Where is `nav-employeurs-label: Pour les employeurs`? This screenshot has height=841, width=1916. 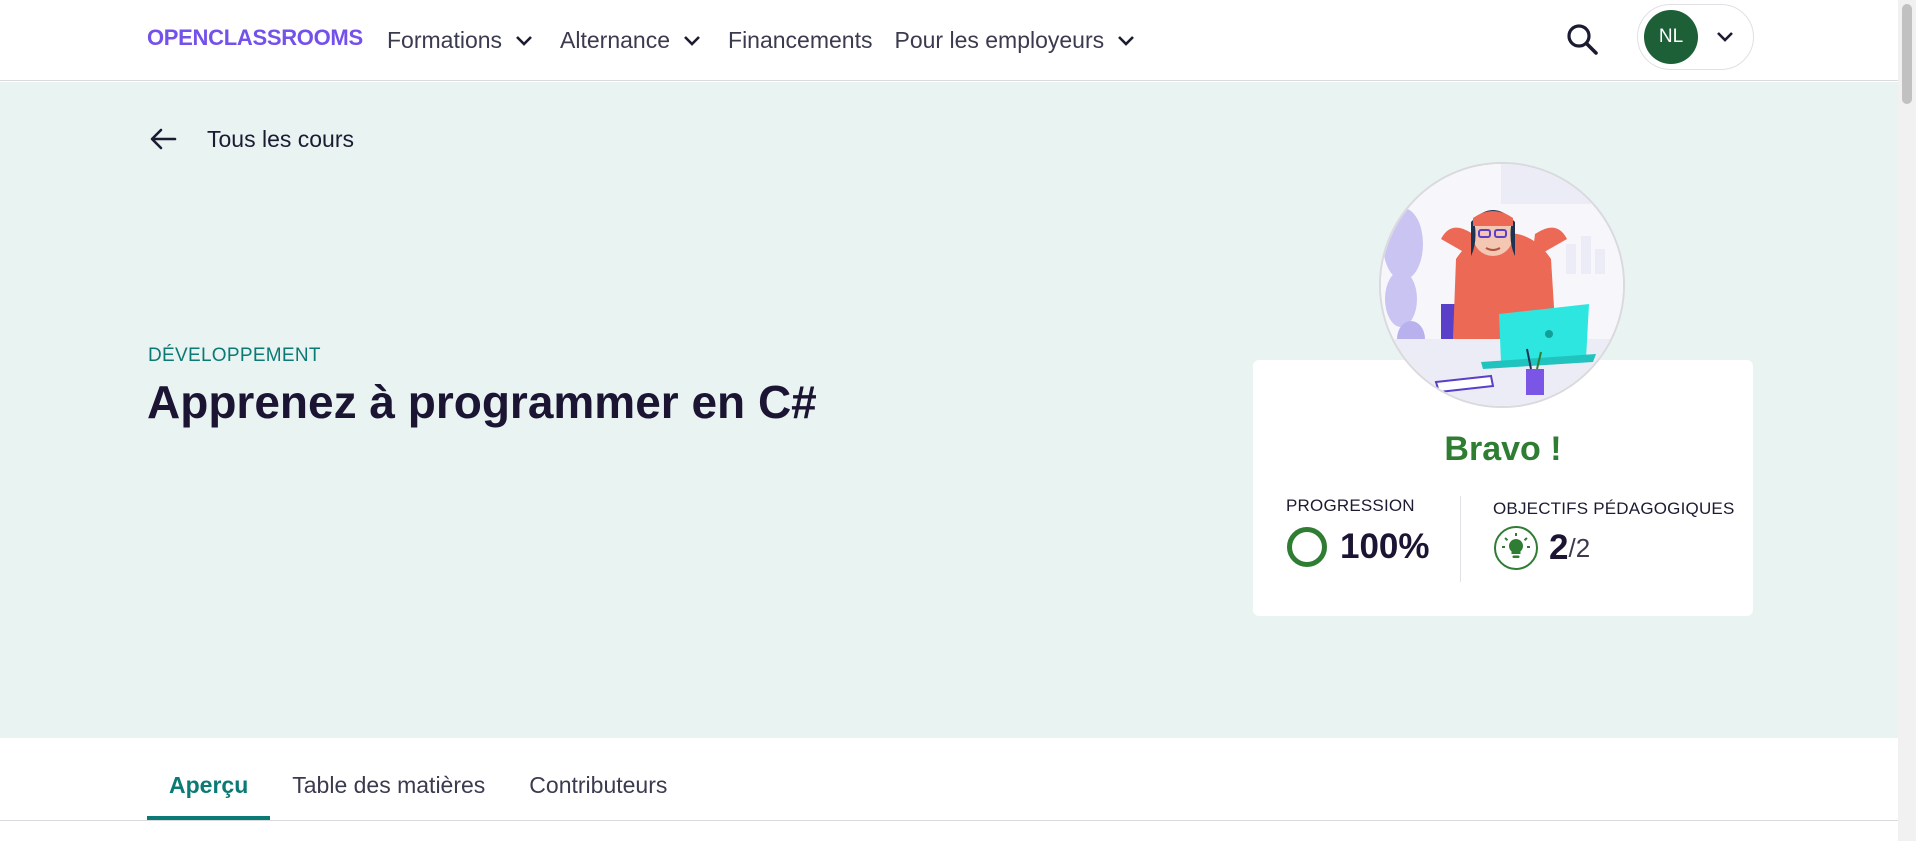
nav-employeurs-label: Pour les employeurs is located at coordinates (999, 40).